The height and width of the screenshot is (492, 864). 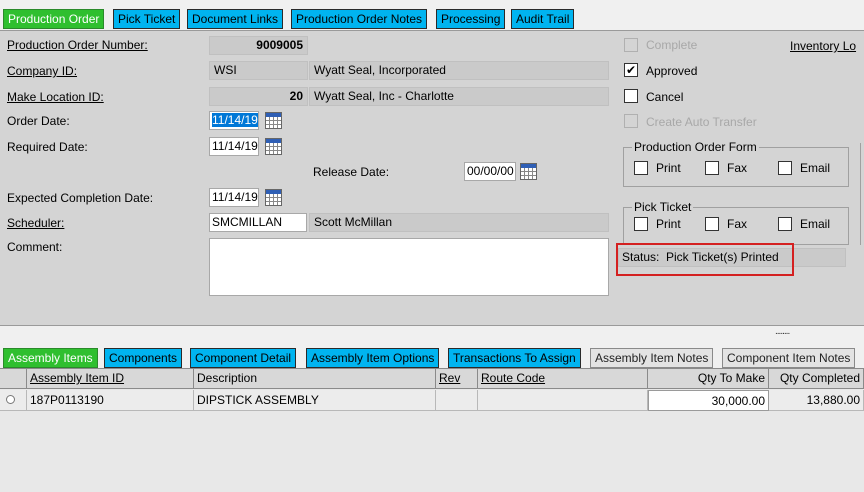 I want to click on required-date-label: Required Date:, so click(x=47, y=147).